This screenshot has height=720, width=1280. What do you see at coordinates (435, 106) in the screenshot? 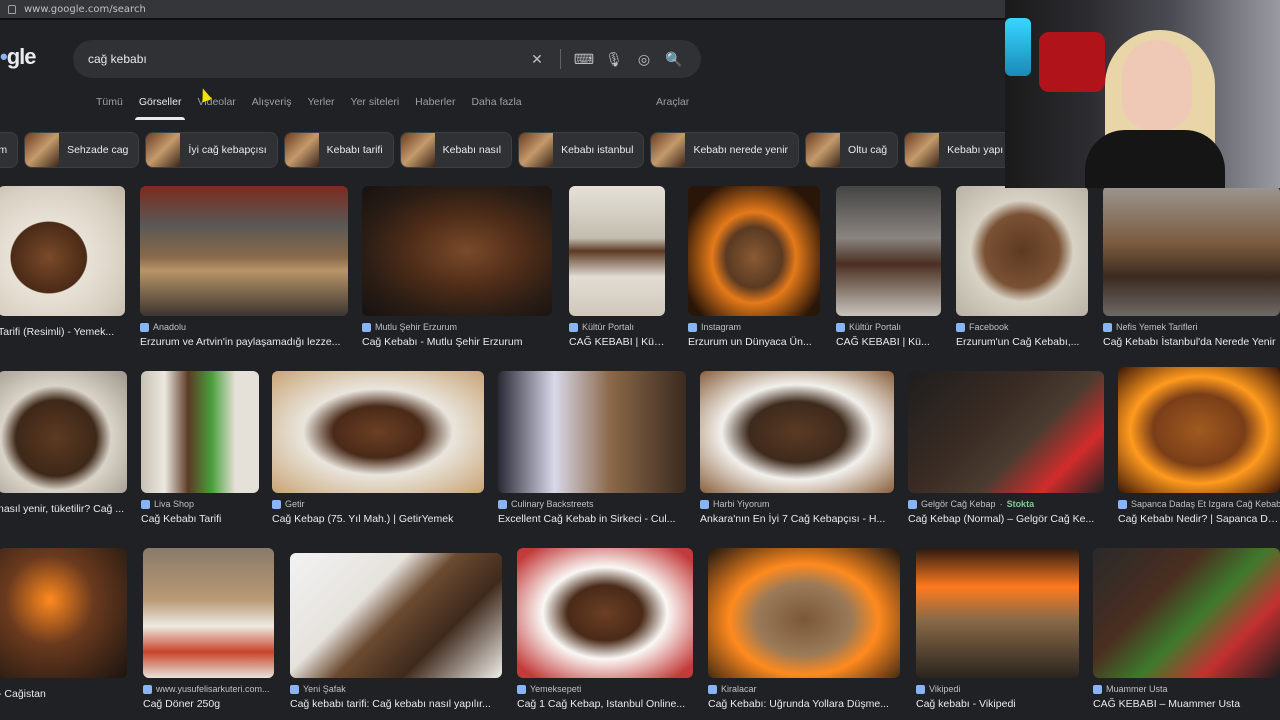
I see `tab-news: Haberler` at bounding box center [435, 106].